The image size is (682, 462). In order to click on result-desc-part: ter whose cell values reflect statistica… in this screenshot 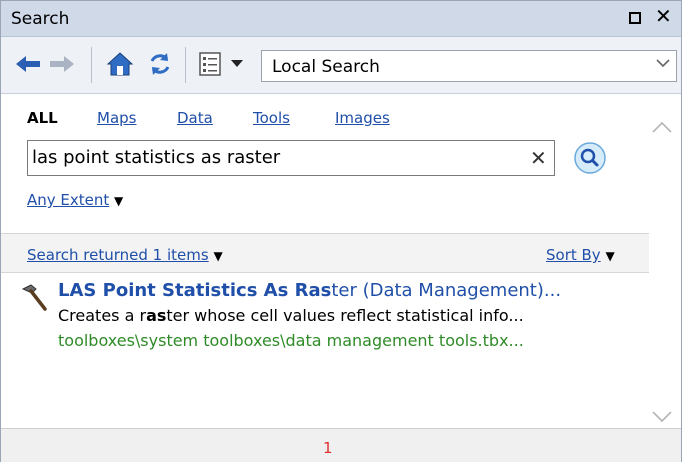, I will do `click(345, 315)`.